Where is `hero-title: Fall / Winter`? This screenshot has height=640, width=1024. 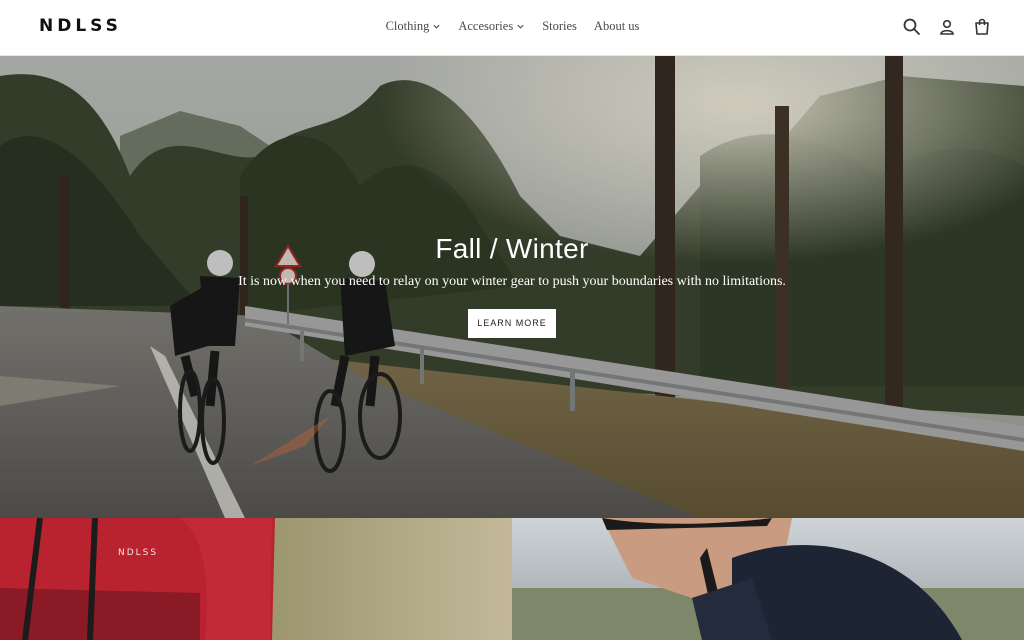 hero-title: Fall / Winter is located at coordinates (512, 248).